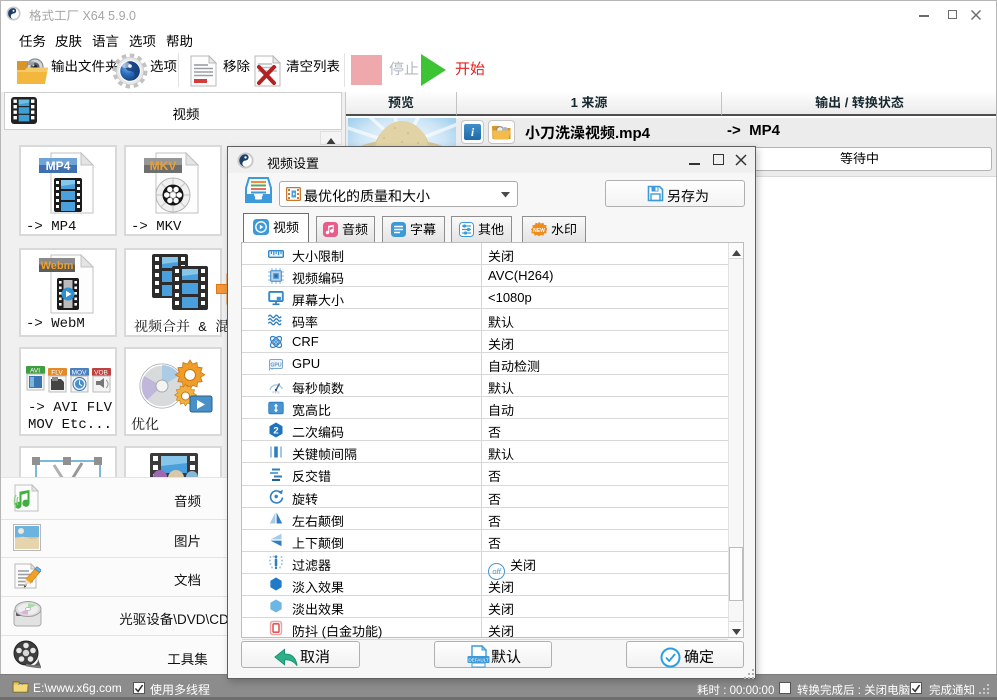 Image resolution: width=997 pixels, height=700 pixels. I want to click on svg-text: GPU, so click(275, 365).